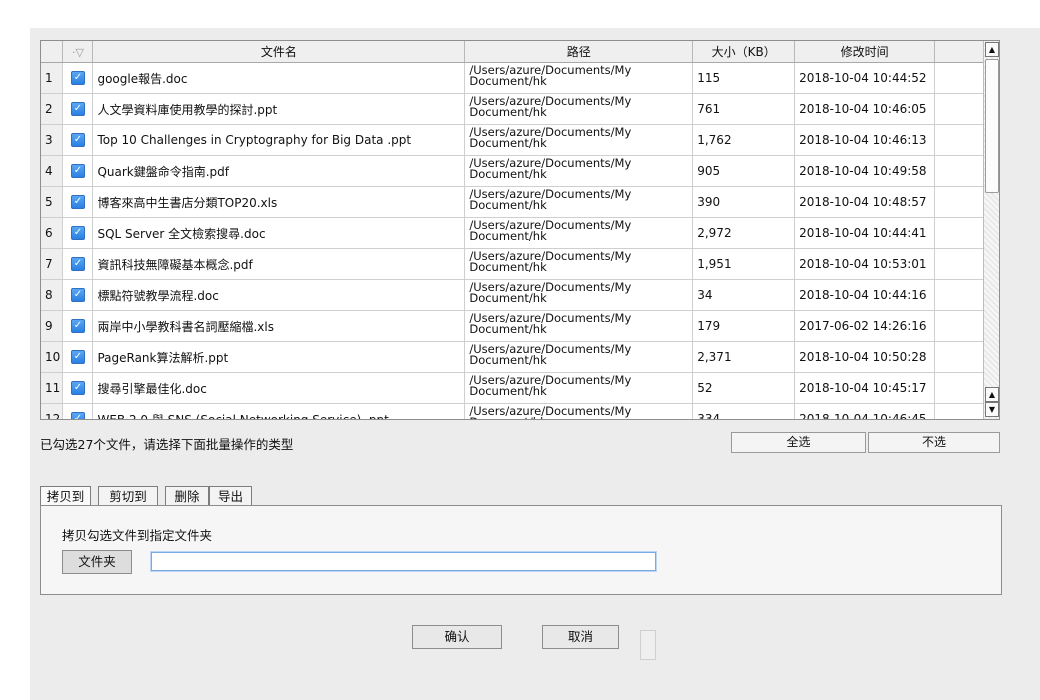  I want to click on sort-indicator: ·▽, so click(77, 52).